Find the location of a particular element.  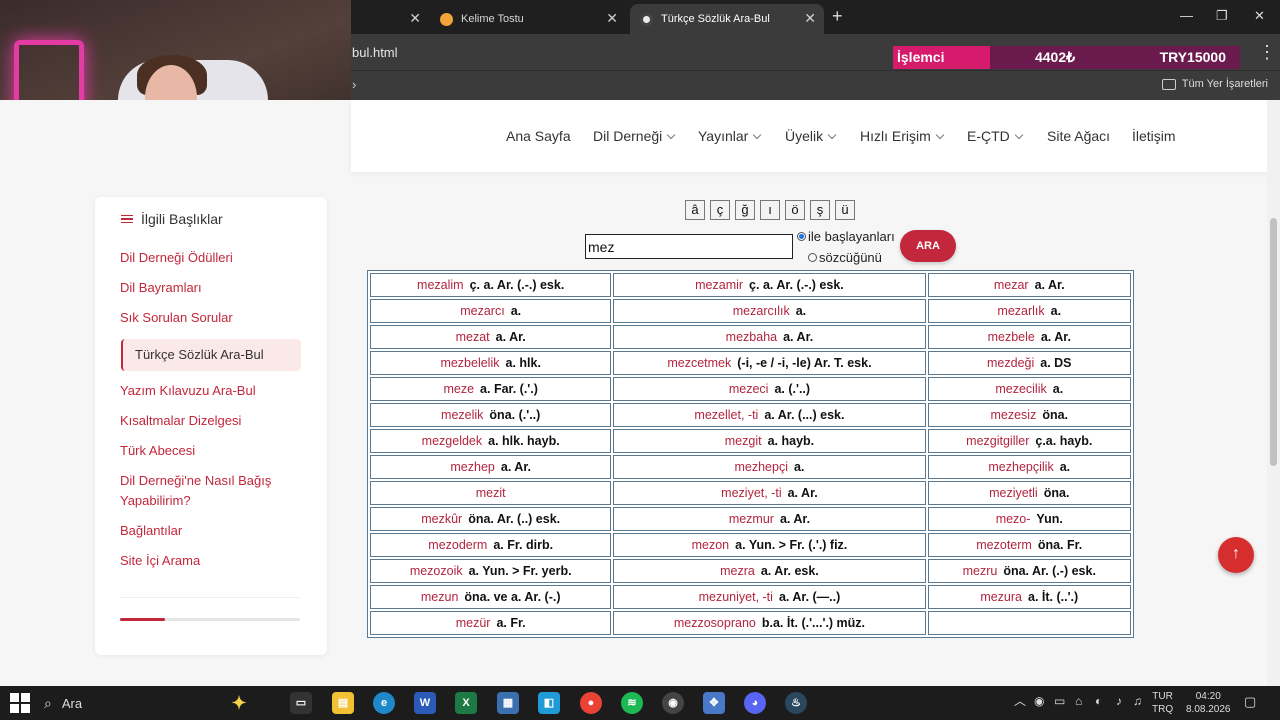

result-word-link: mezdeği is located at coordinates (1010, 363).